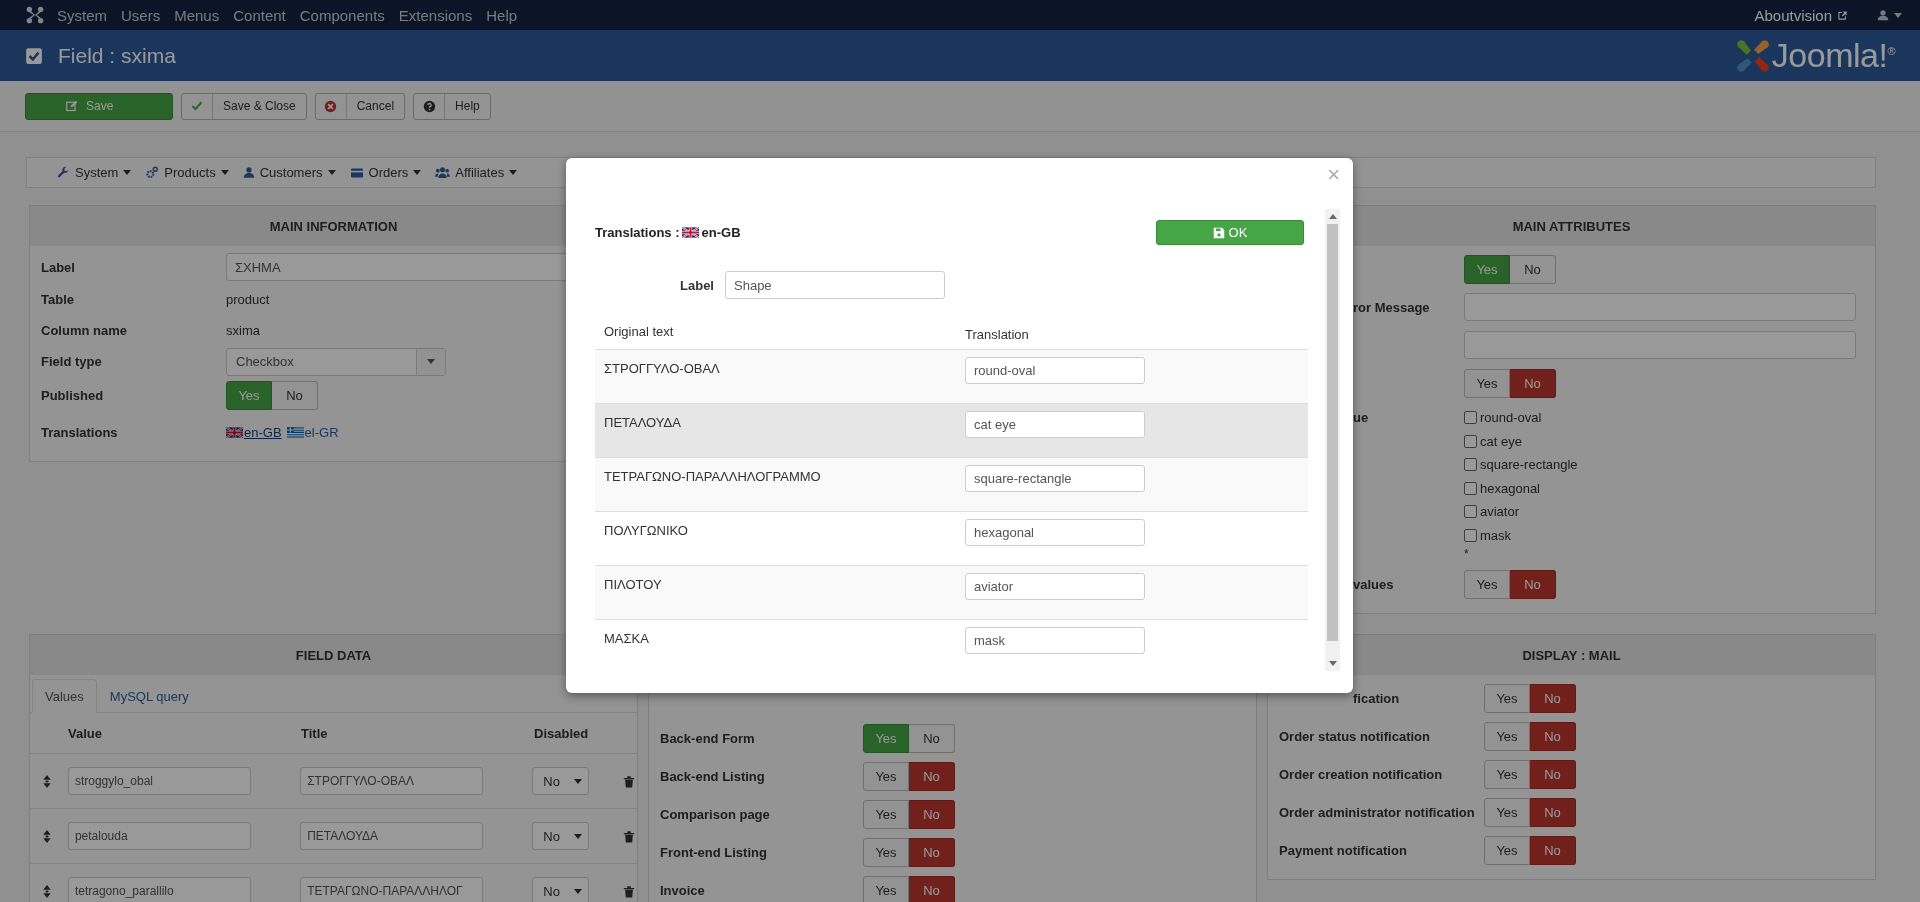 The width and height of the screenshot is (1920, 902). Describe the element at coordinates (1332, 663) in the screenshot. I see `scroll-down-icon` at that location.